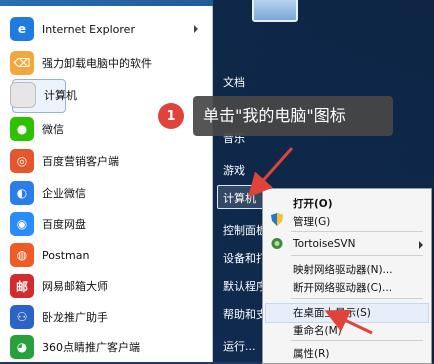 This screenshot has height=364, width=434. I want to click on arrow-to-computer-icon, so click(271, 172).